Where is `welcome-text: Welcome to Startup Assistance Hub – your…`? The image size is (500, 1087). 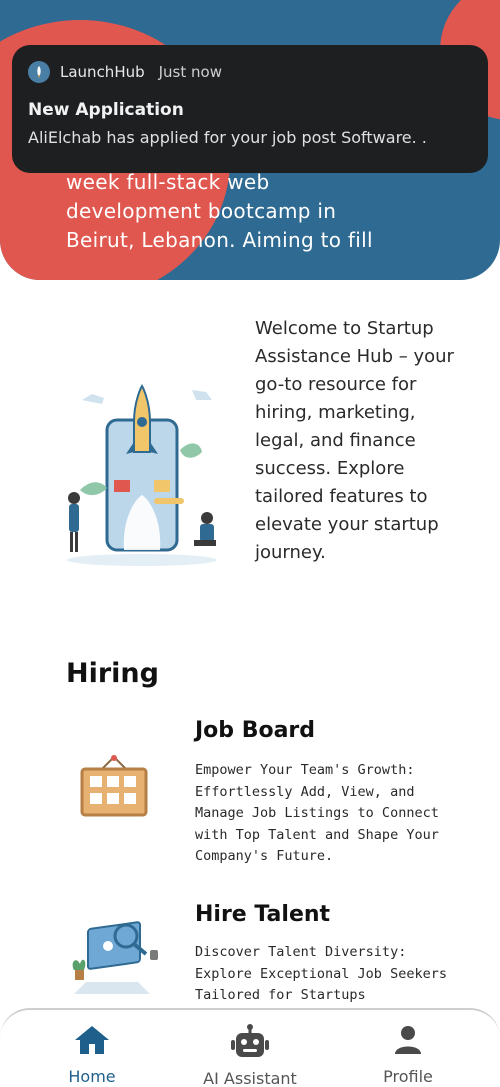 welcome-text: Welcome to Startup Assistance Hub – your… is located at coordinates (354, 440).